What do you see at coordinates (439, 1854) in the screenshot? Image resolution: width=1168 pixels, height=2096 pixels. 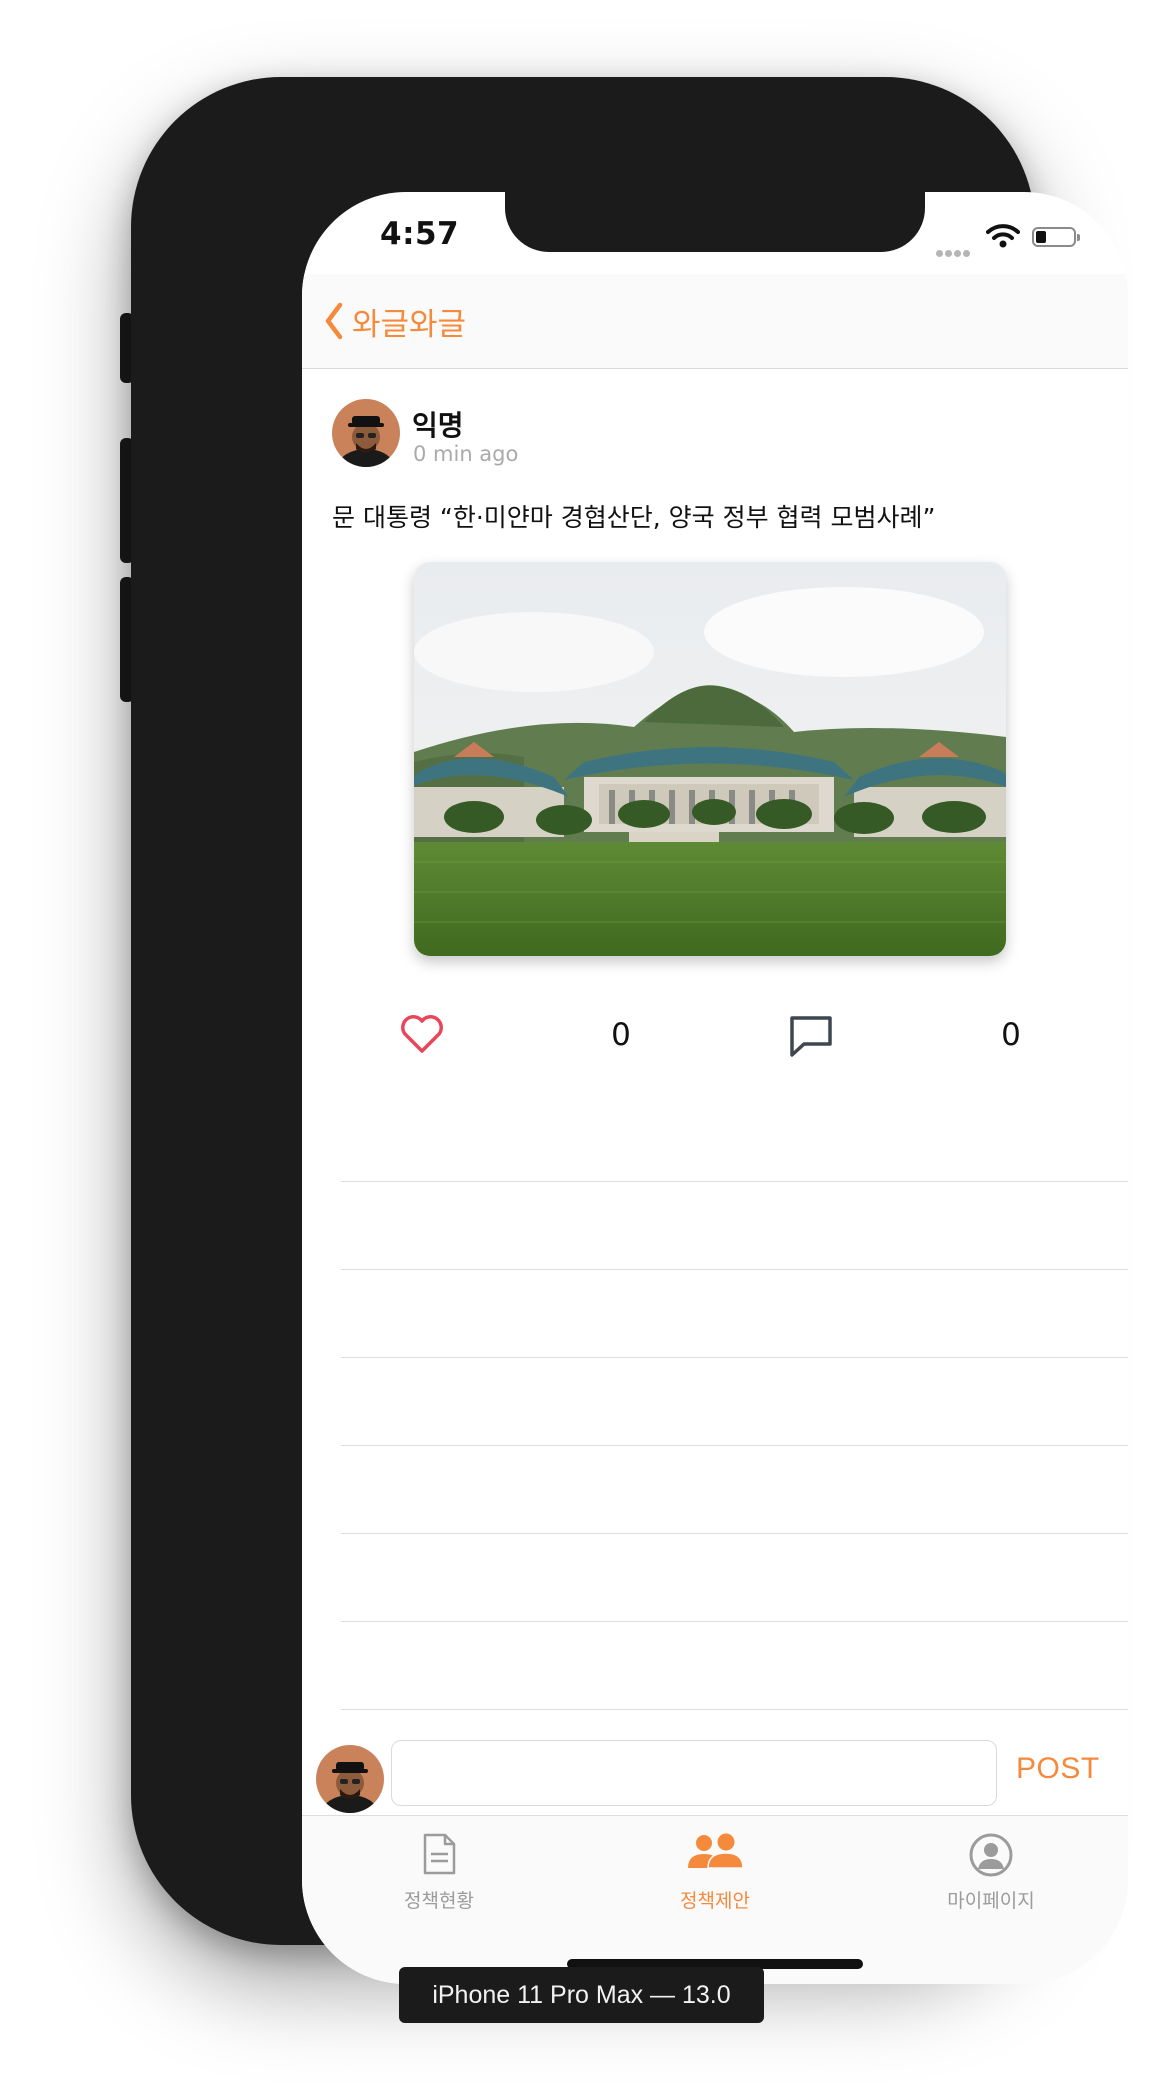 I see `document-icon` at bounding box center [439, 1854].